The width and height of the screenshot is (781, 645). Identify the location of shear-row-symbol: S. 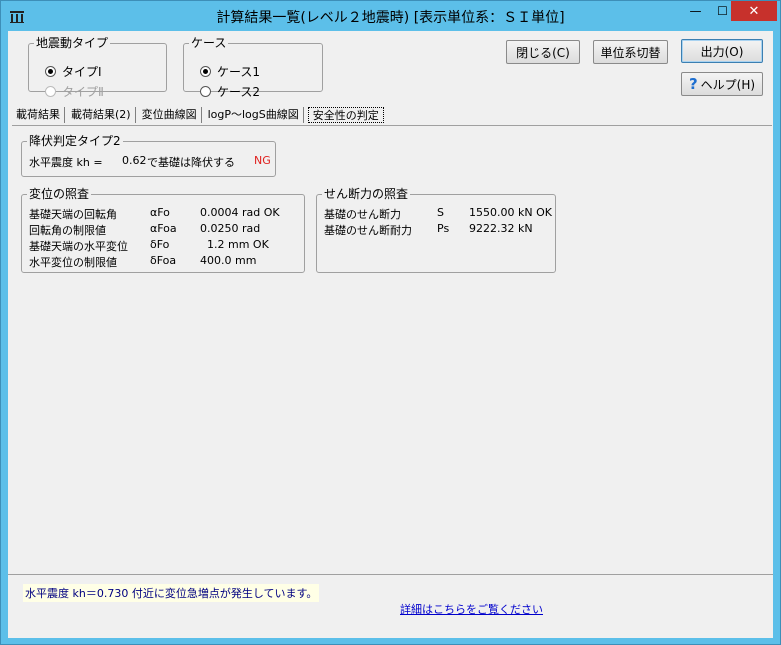
(440, 212).